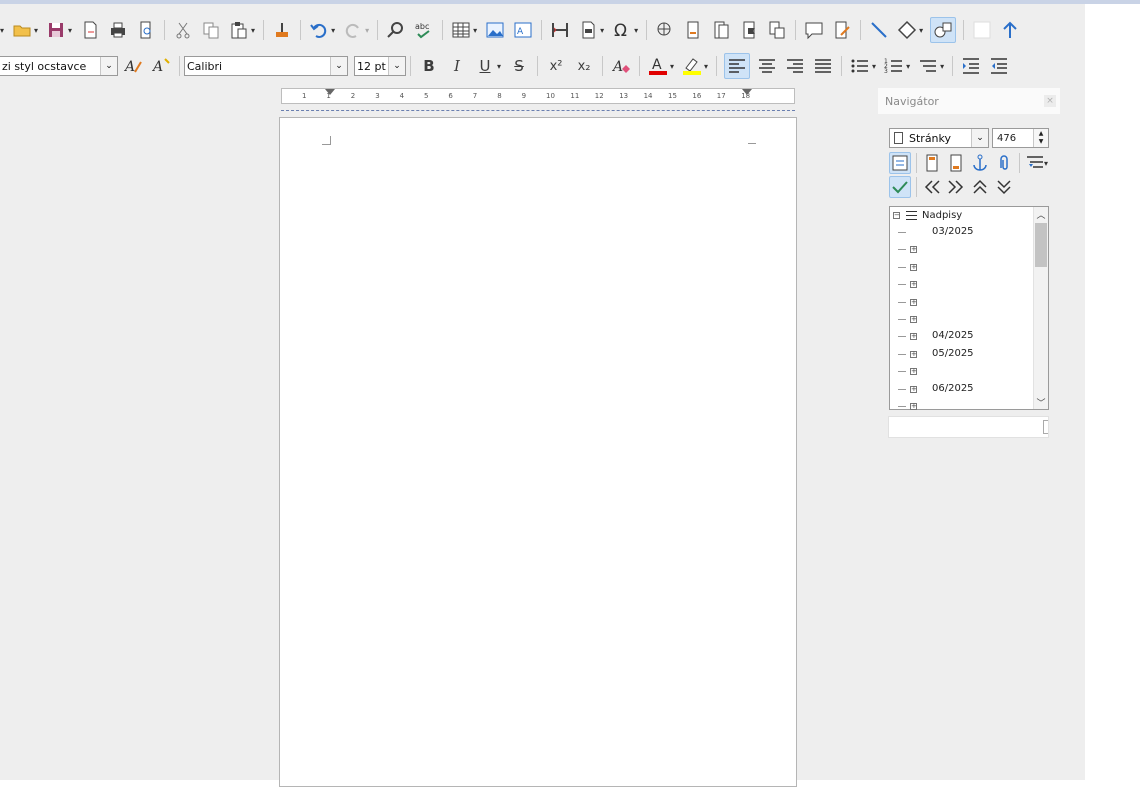 This screenshot has height=810, width=1140. I want to click on font-color-icon: A, so click(658, 66).